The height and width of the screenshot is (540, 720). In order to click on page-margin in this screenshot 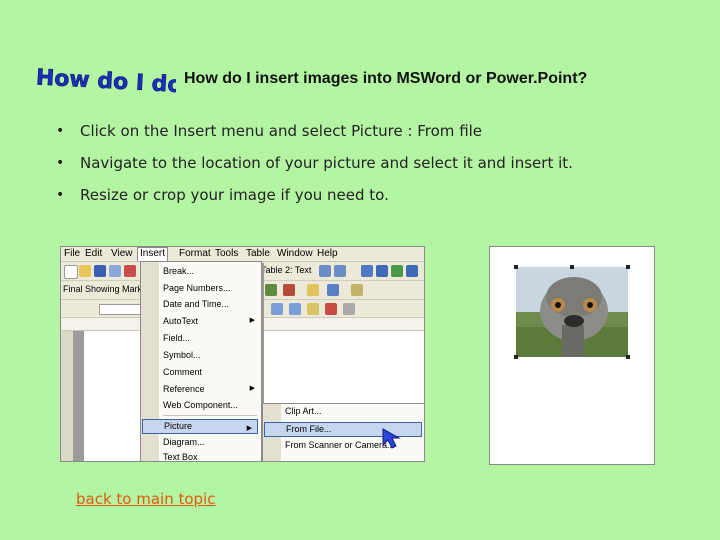, I will do `click(78, 396)`.